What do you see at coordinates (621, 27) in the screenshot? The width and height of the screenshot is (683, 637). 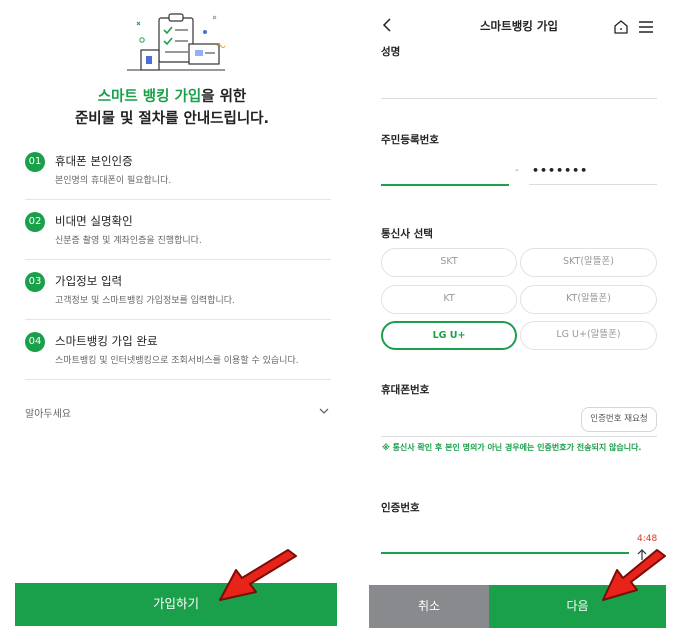 I see `home-icon` at bounding box center [621, 27].